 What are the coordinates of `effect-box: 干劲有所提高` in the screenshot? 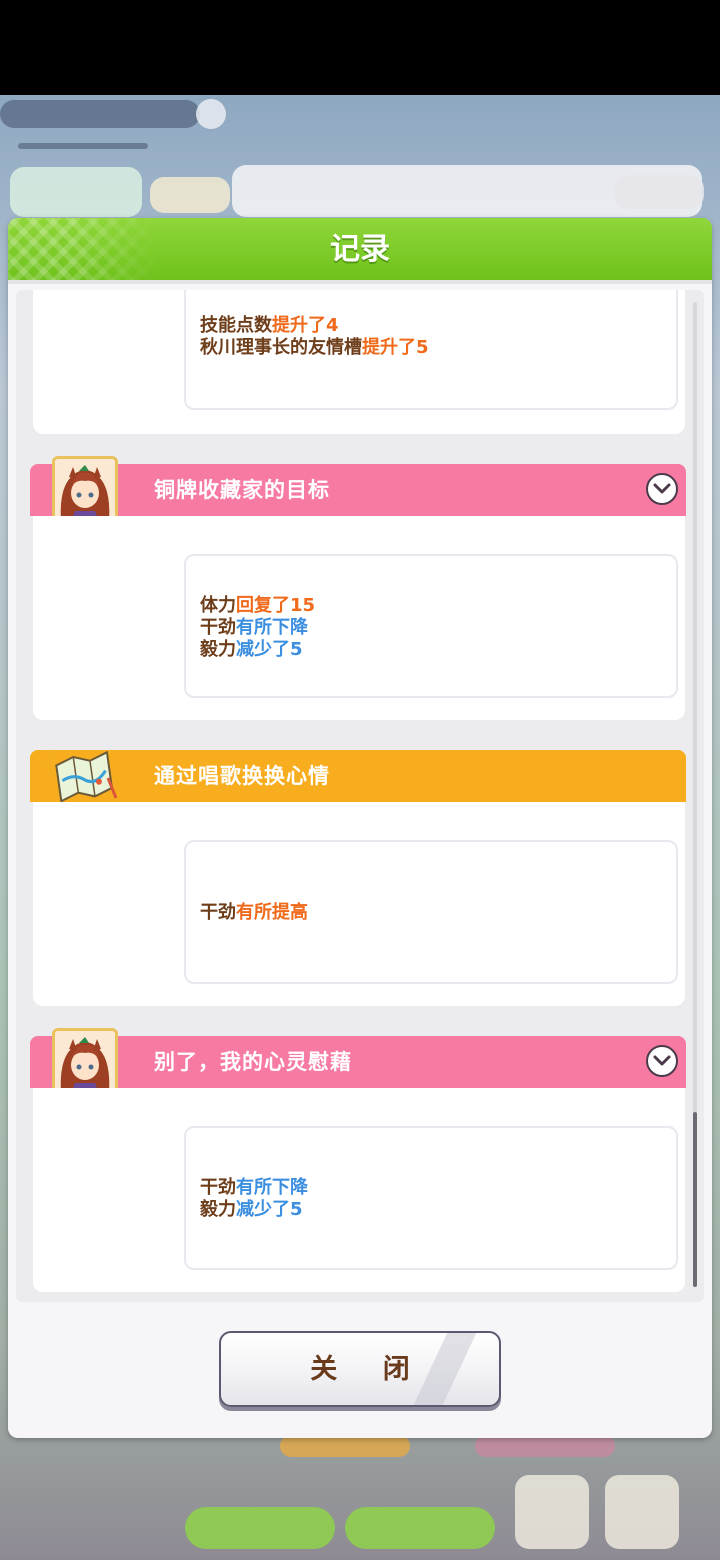 It's located at (431, 912).